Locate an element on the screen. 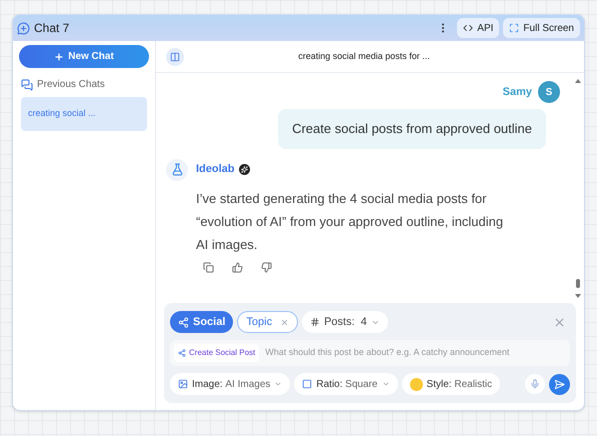 This screenshot has height=436, width=597. chat-icon is located at coordinates (23, 28).